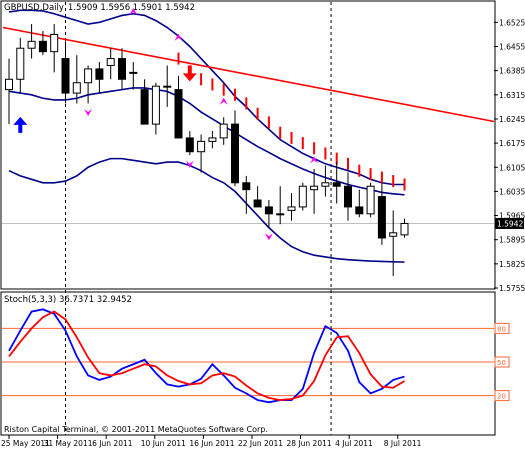 The height and width of the screenshot is (454, 525). I want to click on price-tick-label: 1.6245, so click(512, 119).